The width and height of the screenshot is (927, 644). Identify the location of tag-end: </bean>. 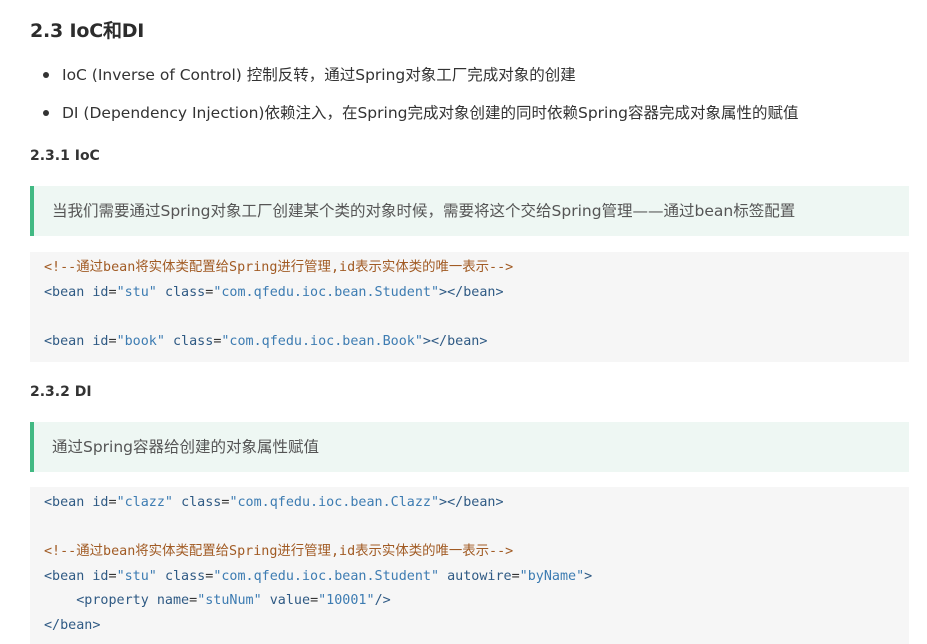
(72, 625).